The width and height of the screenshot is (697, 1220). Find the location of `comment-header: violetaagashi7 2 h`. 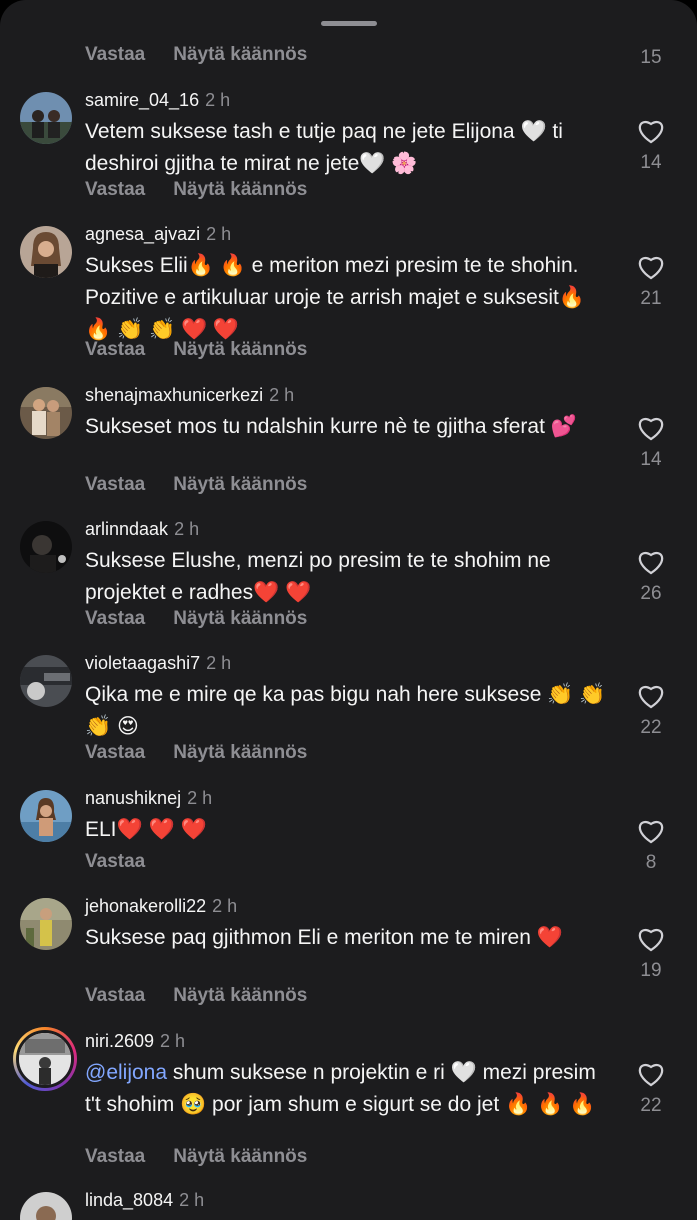

comment-header: violetaagashi7 2 h is located at coordinates (158, 663).